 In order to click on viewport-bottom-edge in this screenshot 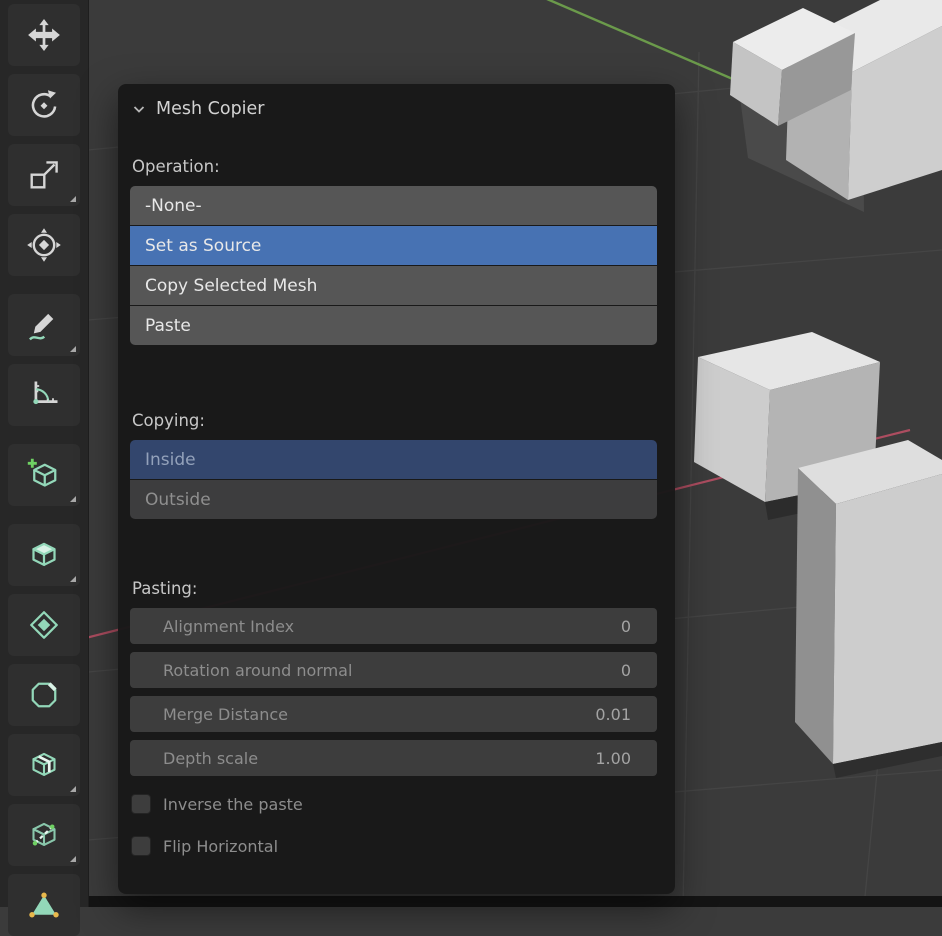, I will do `click(515, 901)`.